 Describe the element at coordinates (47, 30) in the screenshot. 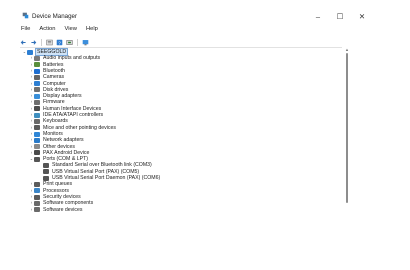

I see `menu-action: Action` at that location.